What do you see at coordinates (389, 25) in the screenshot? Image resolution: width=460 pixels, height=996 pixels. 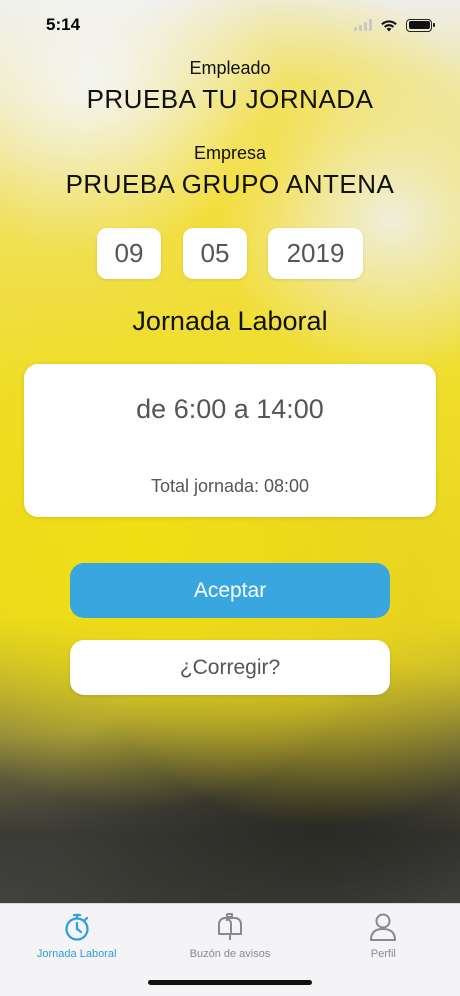 I see `wifi-icon` at bounding box center [389, 25].